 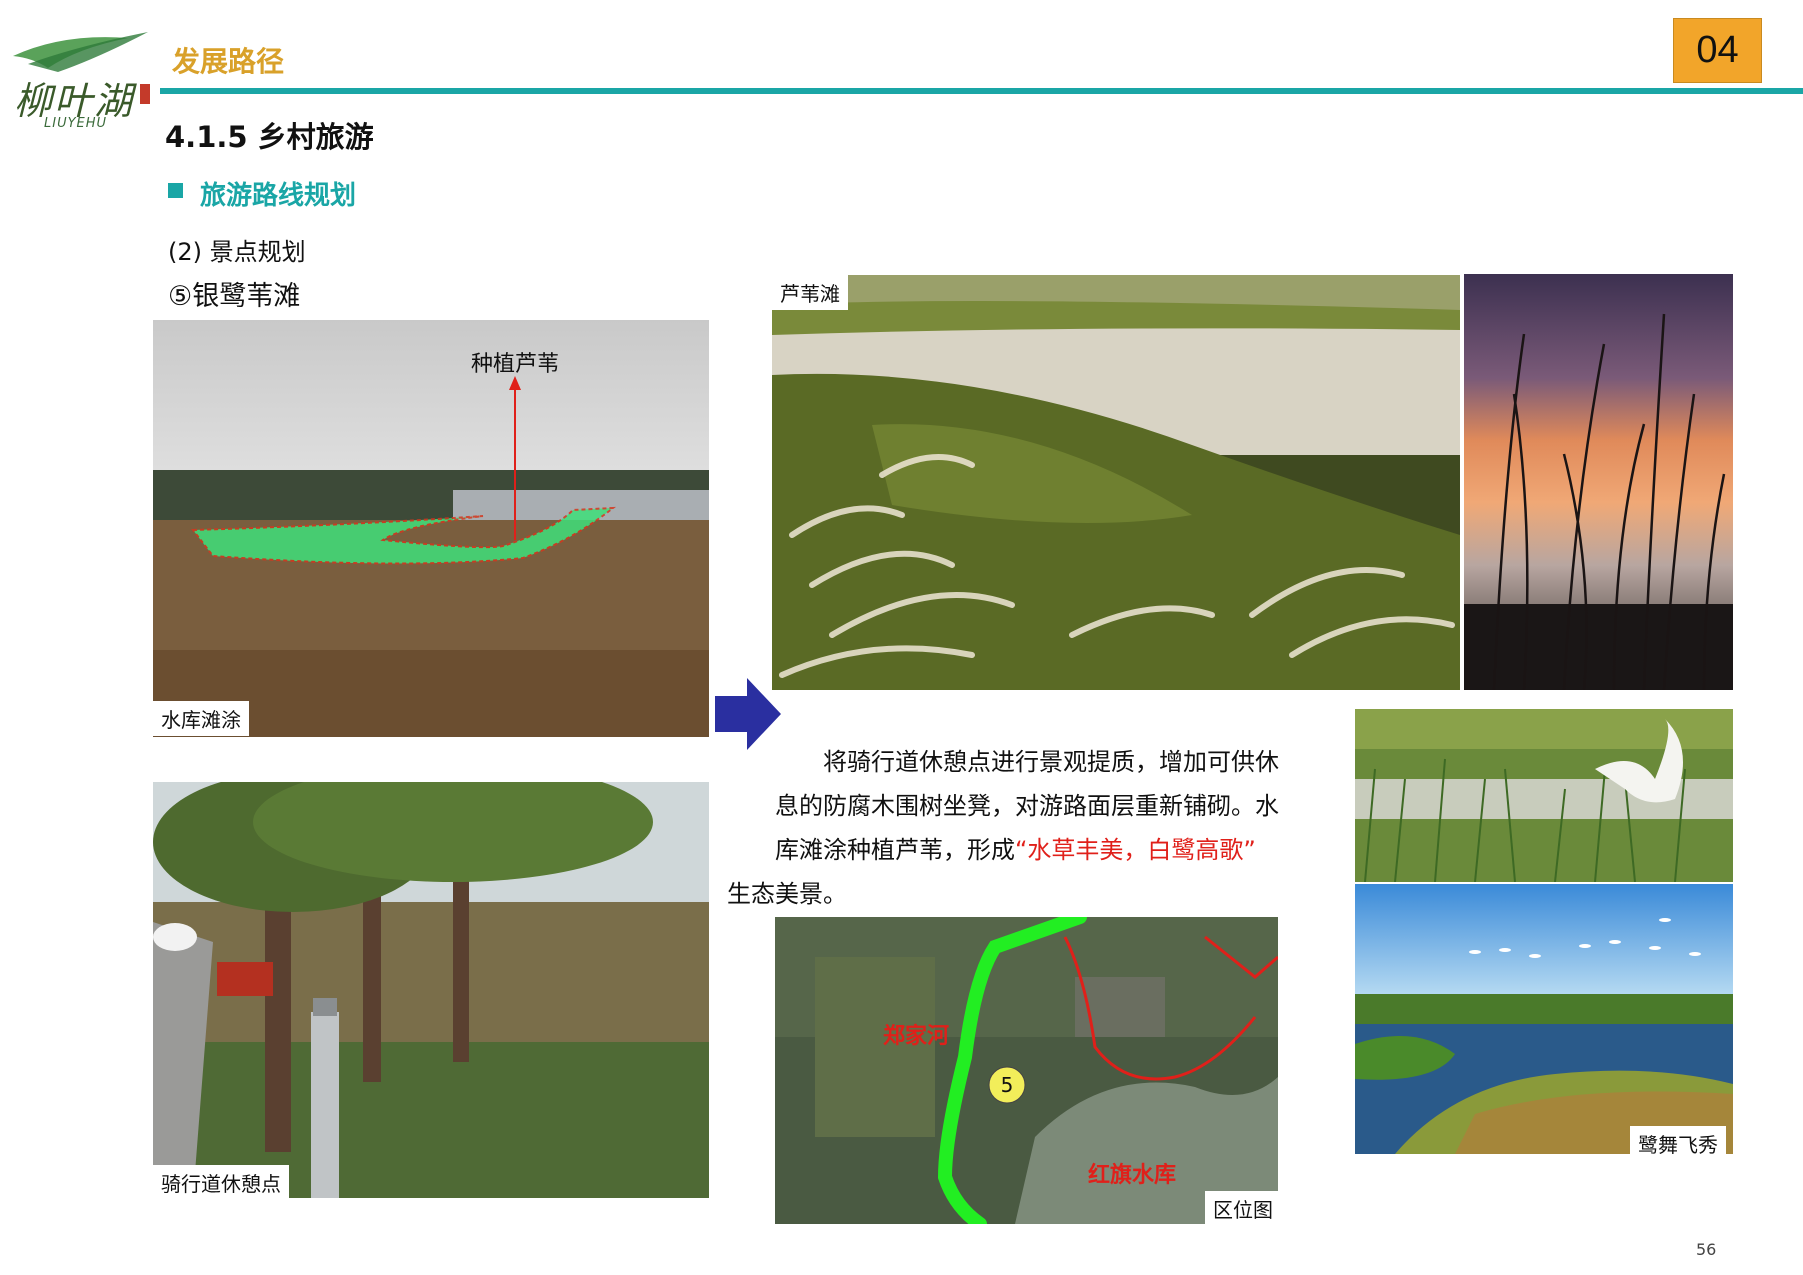 What do you see at coordinates (1007, 1085) in the screenshot?
I see `map-marker-label: 5` at bounding box center [1007, 1085].